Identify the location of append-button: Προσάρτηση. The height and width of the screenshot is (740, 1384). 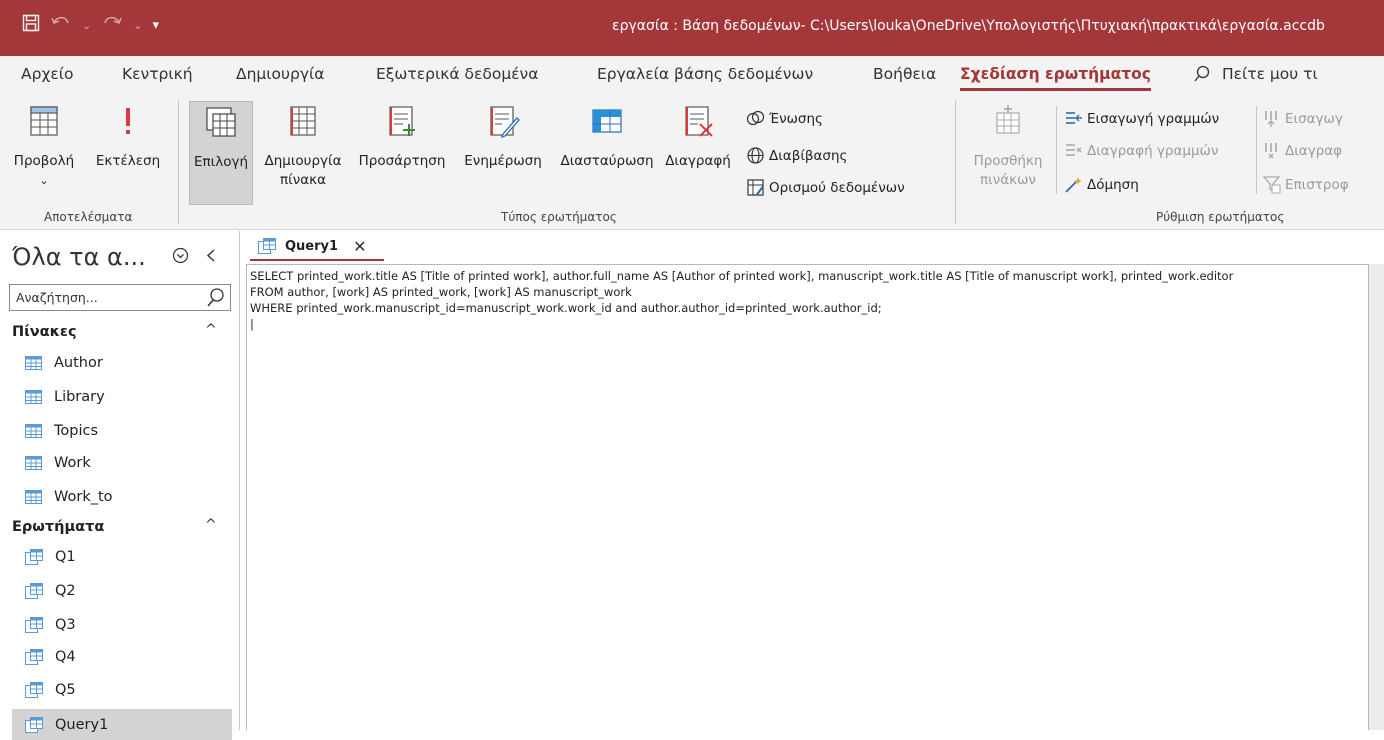
(402, 137).